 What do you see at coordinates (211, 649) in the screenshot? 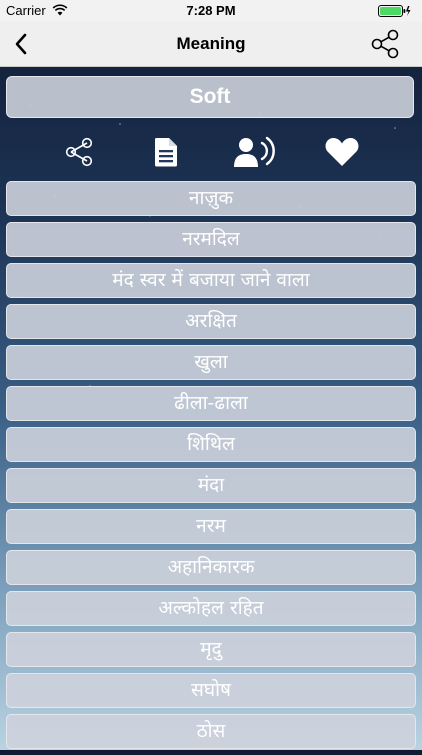
I see `meaning-row: मृदु` at bounding box center [211, 649].